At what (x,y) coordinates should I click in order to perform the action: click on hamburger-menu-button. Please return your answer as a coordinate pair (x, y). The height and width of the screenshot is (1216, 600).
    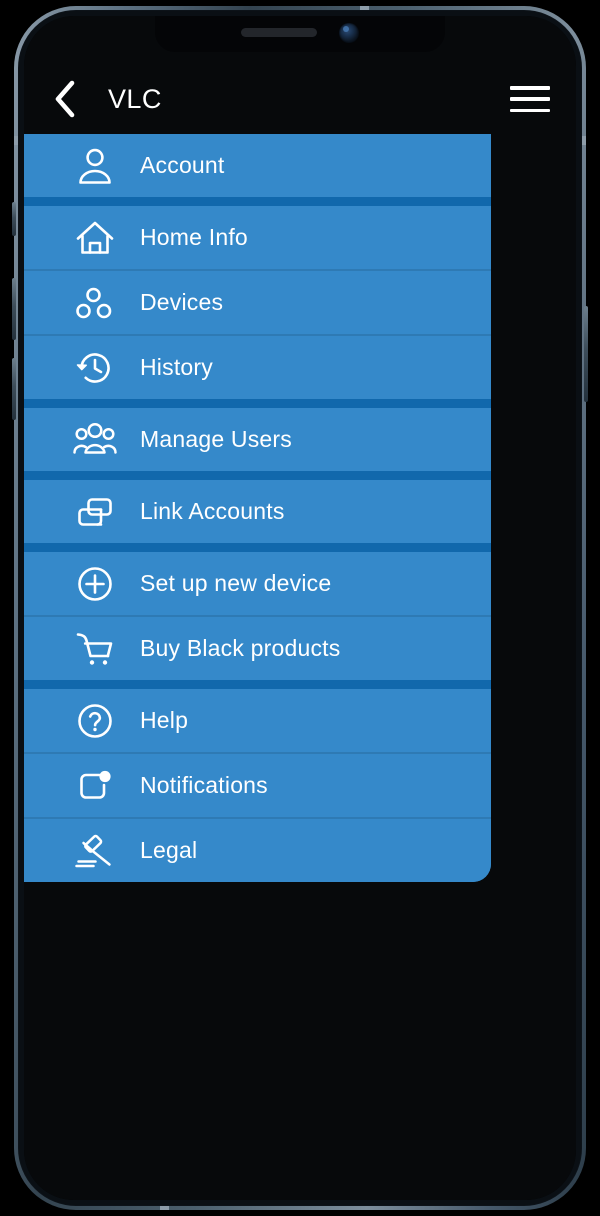
    Looking at the image, I should click on (531, 99).